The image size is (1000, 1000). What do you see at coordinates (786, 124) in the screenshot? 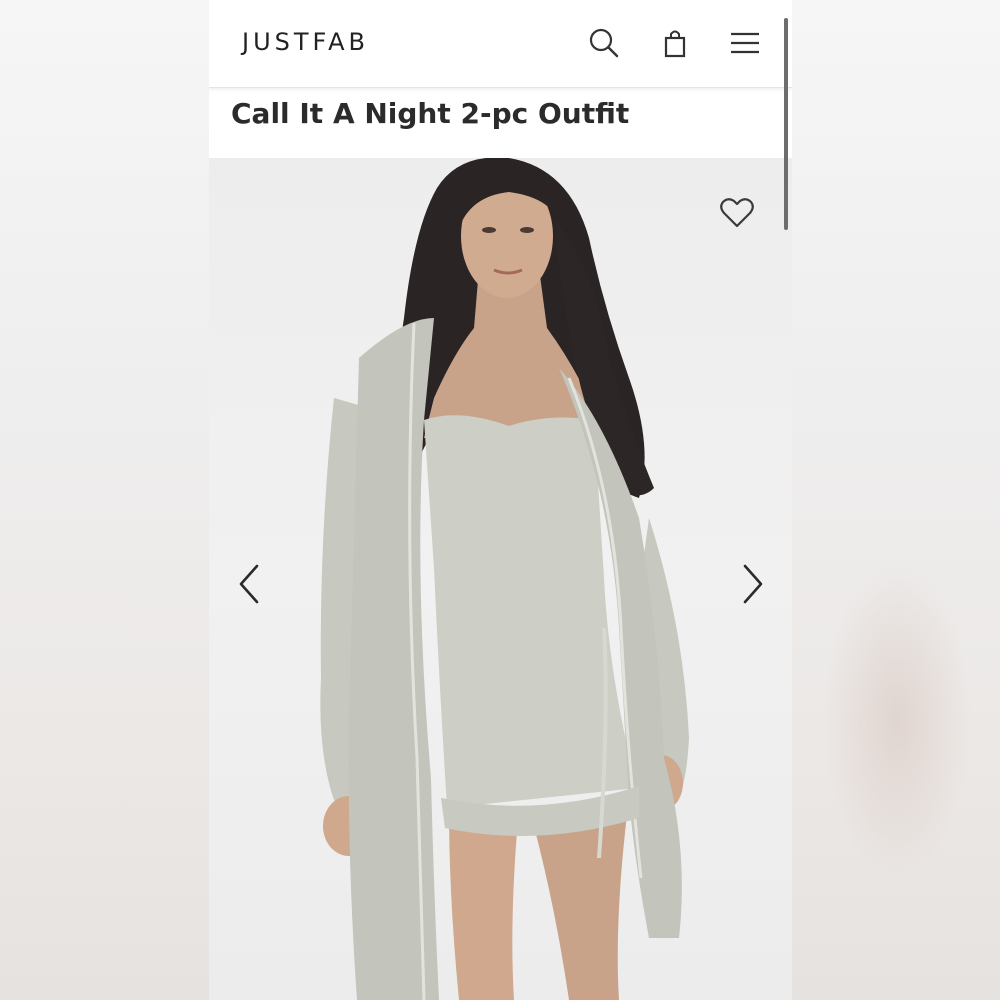
I see `scrollbar` at bounding box center [786, 124].